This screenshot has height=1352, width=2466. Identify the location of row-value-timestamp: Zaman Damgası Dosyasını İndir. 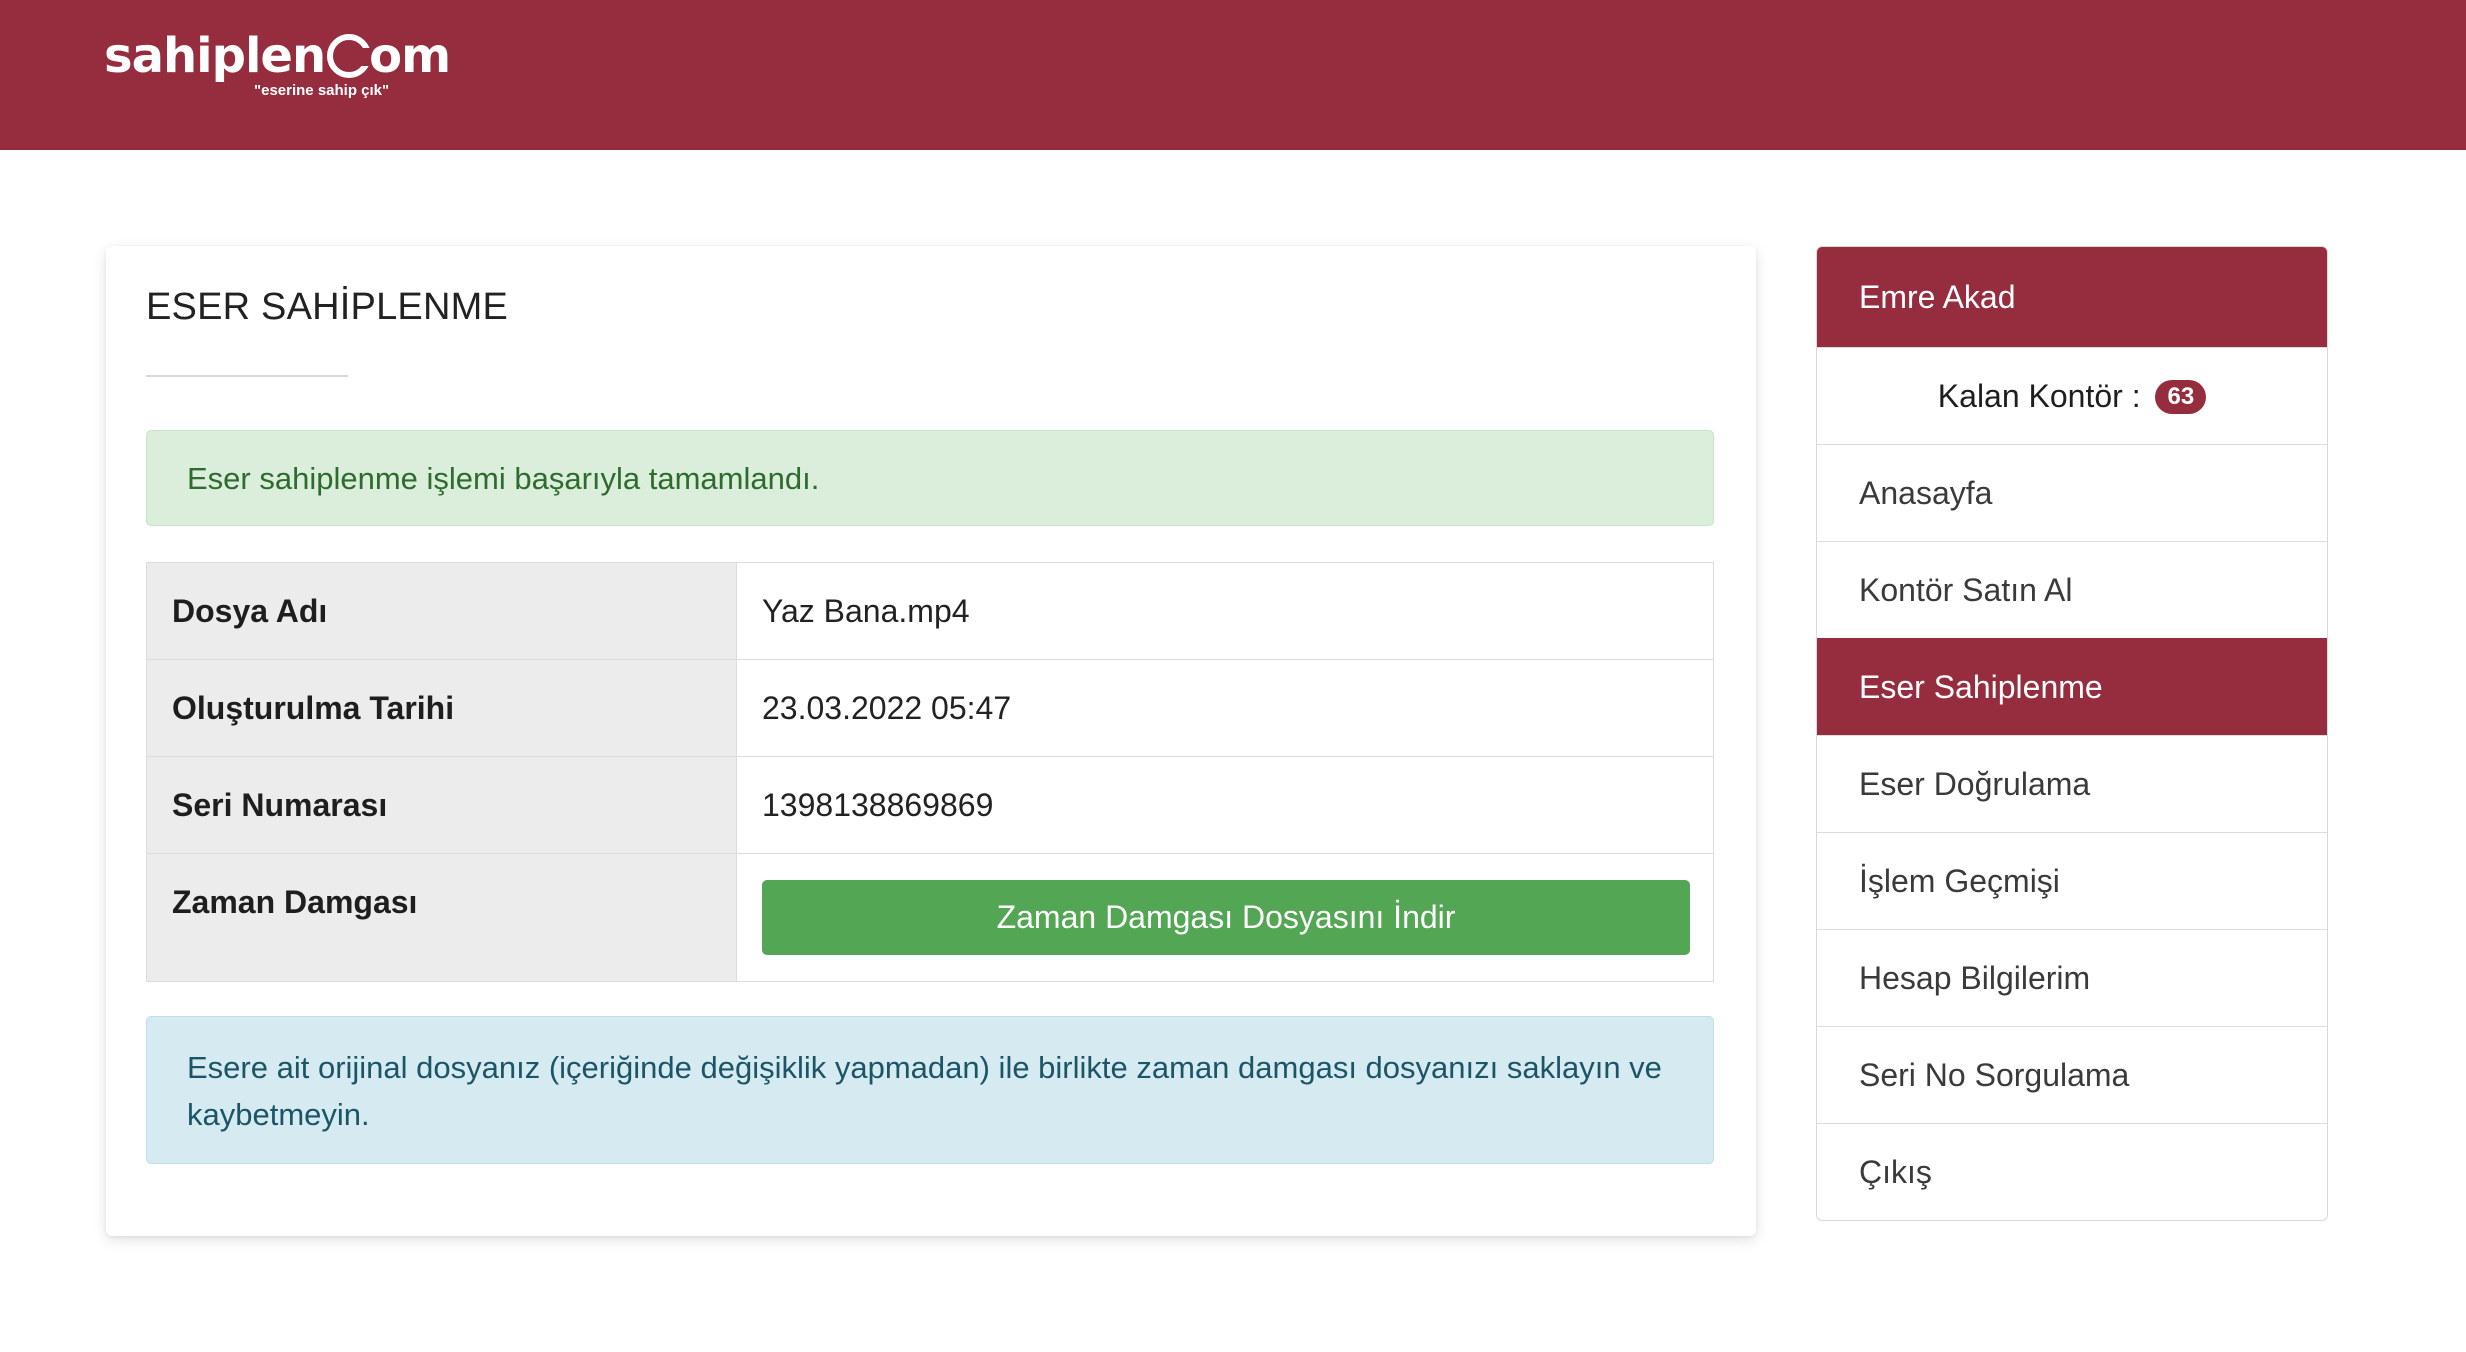
(1225, 917).